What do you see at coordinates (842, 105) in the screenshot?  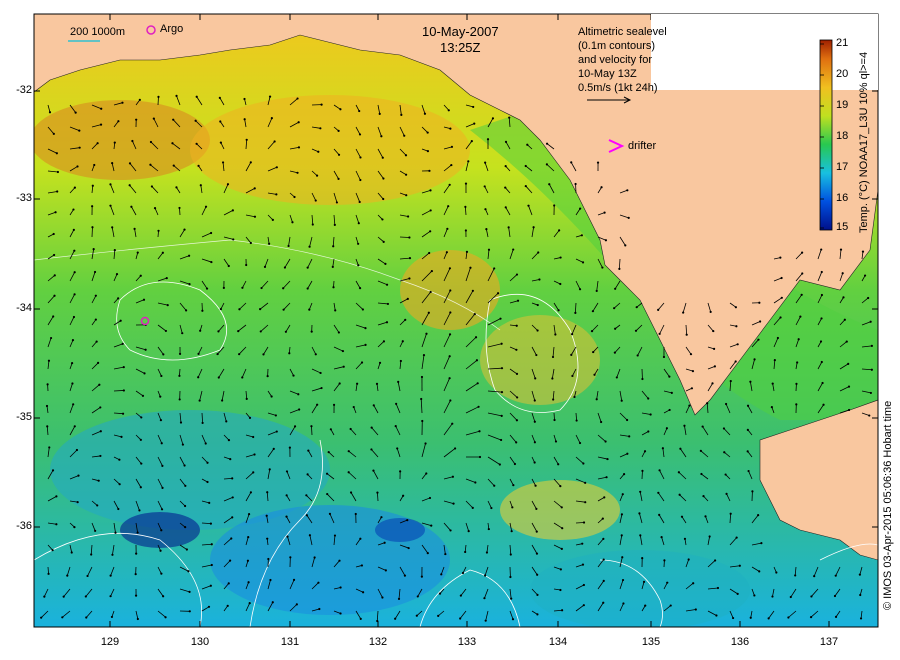 I see `colorbar-tick-label: 19` at bounding box center [842, 105].